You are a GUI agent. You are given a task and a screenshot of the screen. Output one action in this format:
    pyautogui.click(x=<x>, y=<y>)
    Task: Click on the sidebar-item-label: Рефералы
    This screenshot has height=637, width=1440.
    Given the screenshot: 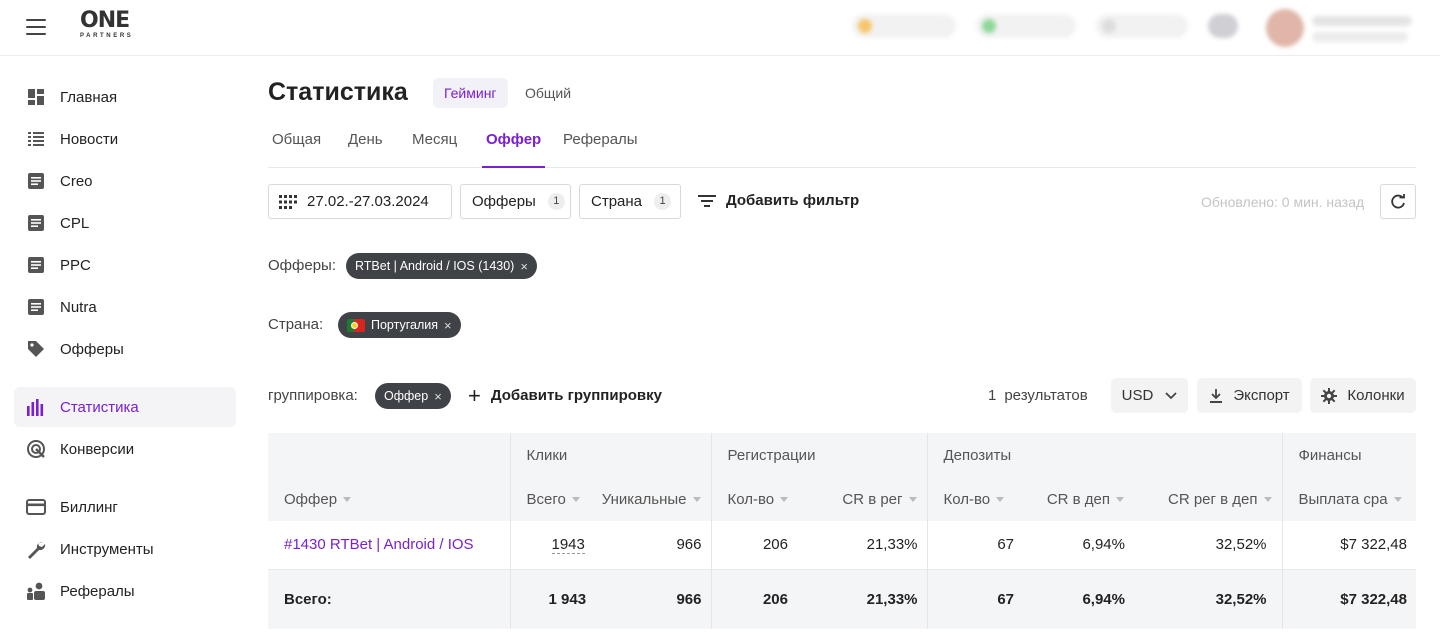 What is the action you would take?
    pyautogui.click(x=97, y=591)
    